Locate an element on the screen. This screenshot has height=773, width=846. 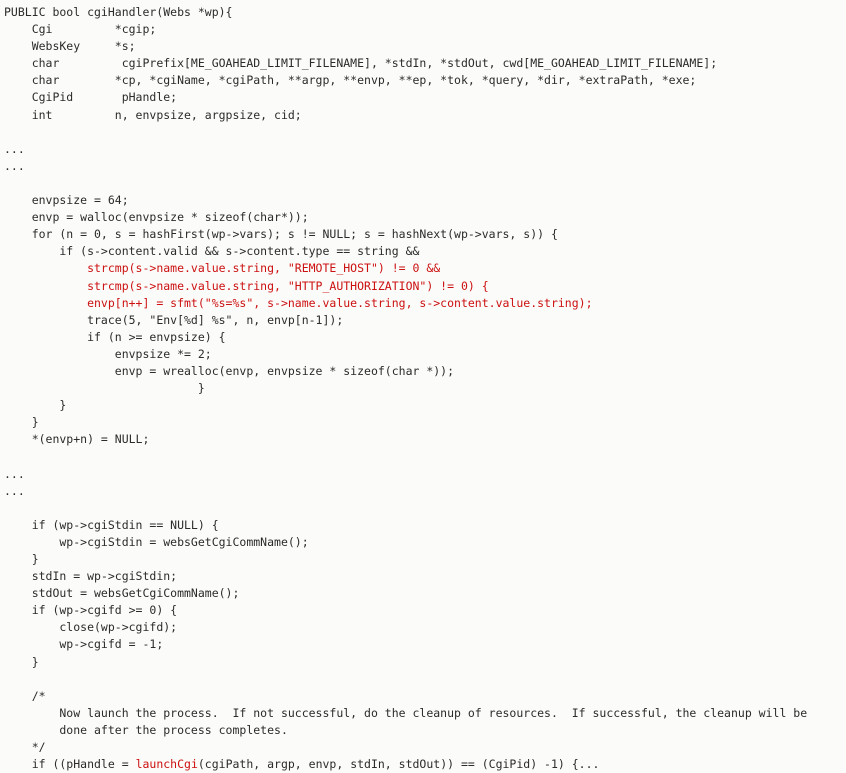
code-line: wp->cgifd = -1; is located at coordinates (84, 644).